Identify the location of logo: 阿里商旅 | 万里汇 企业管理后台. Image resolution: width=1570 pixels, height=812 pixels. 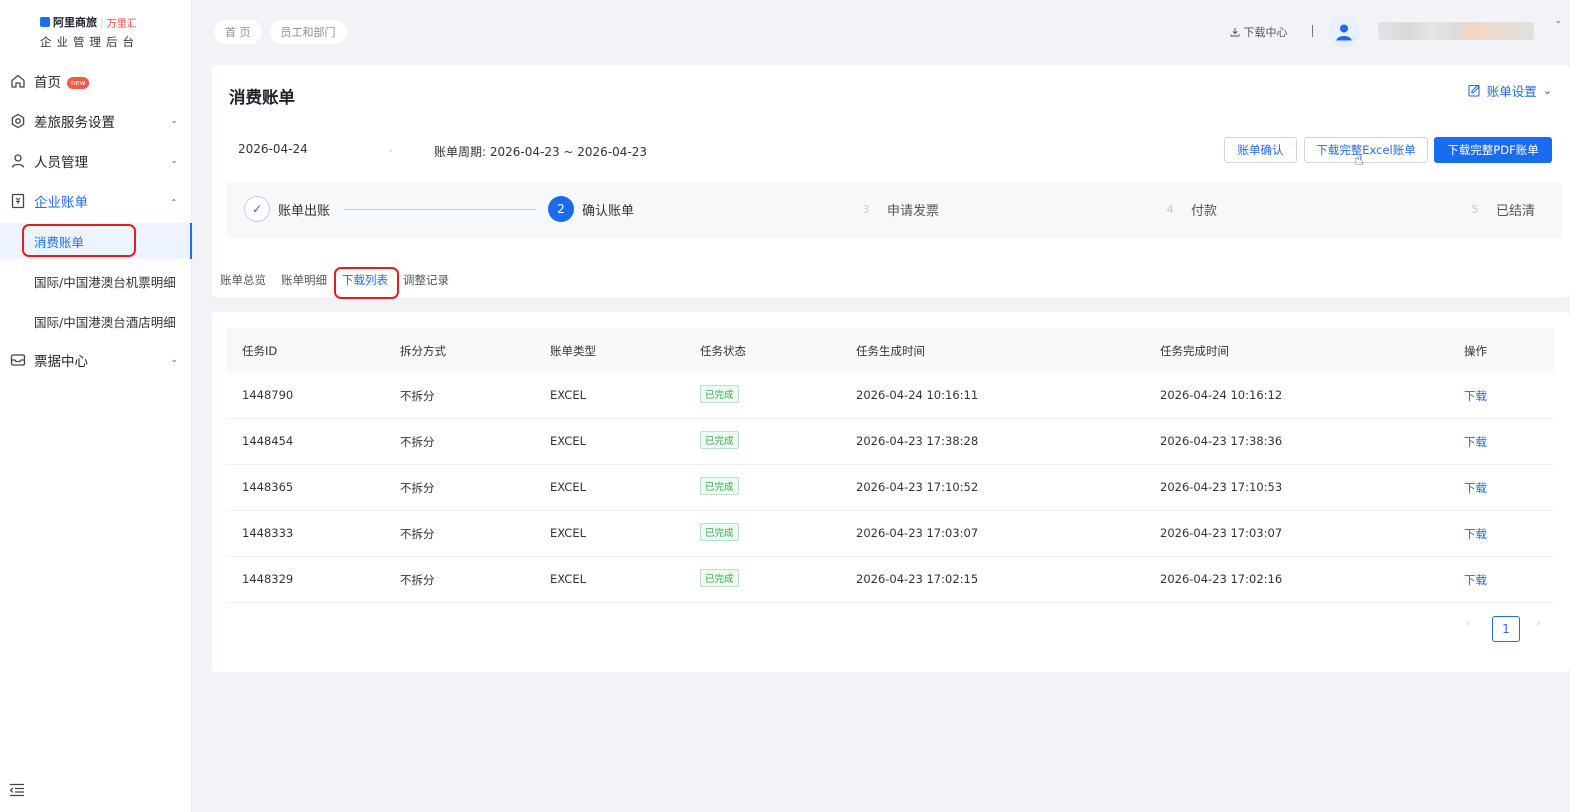
(96, 32).